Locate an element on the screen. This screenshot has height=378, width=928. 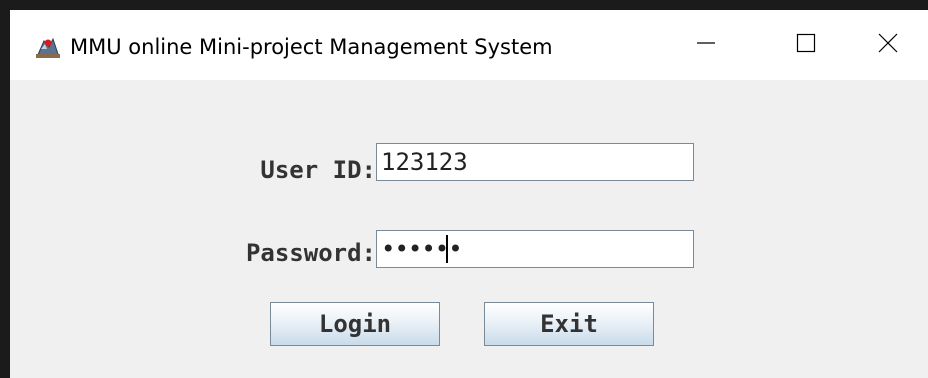
minimize-icon is located at coordinates (706, 45).